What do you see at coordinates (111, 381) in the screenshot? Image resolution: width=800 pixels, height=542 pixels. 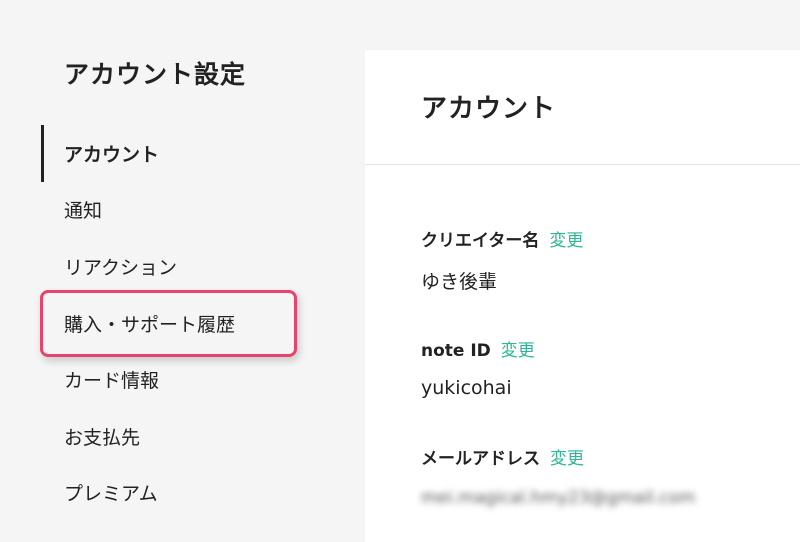 I see `sidebar-item-card-info: カード情報` at bounding box center [111, 381].